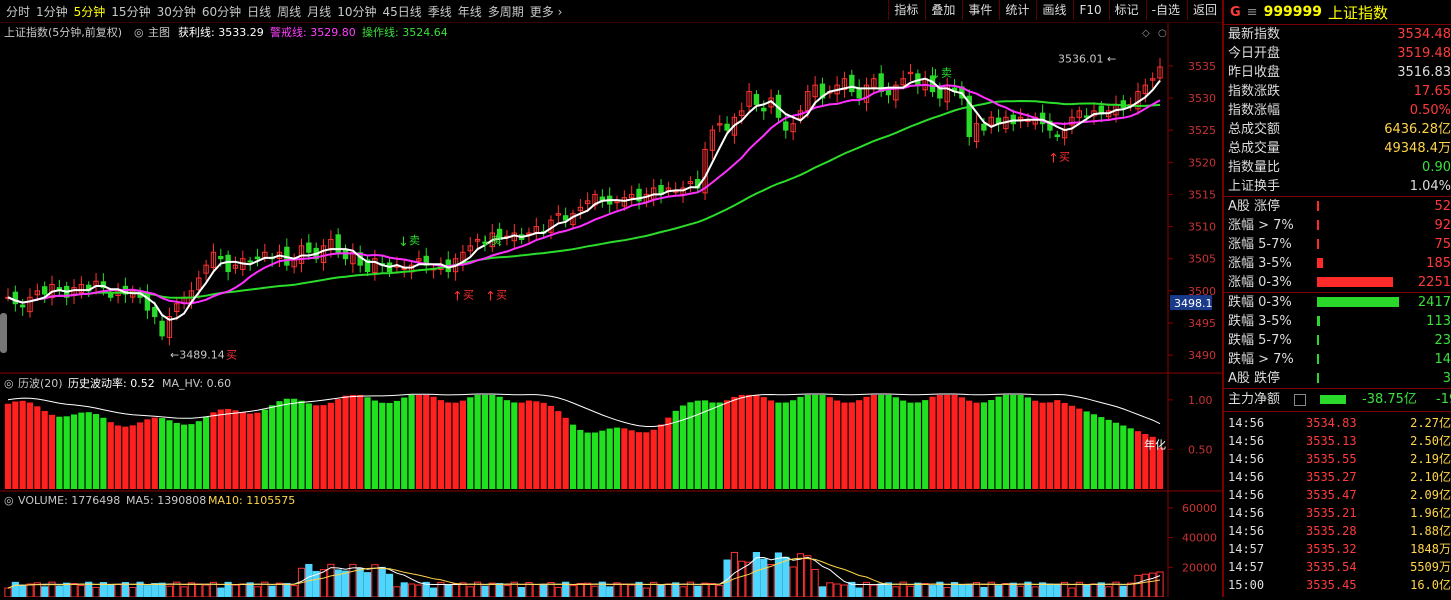 This screenshot has height=600, width=1451. I want to click on row-value: 2417, so click(1434, 302).